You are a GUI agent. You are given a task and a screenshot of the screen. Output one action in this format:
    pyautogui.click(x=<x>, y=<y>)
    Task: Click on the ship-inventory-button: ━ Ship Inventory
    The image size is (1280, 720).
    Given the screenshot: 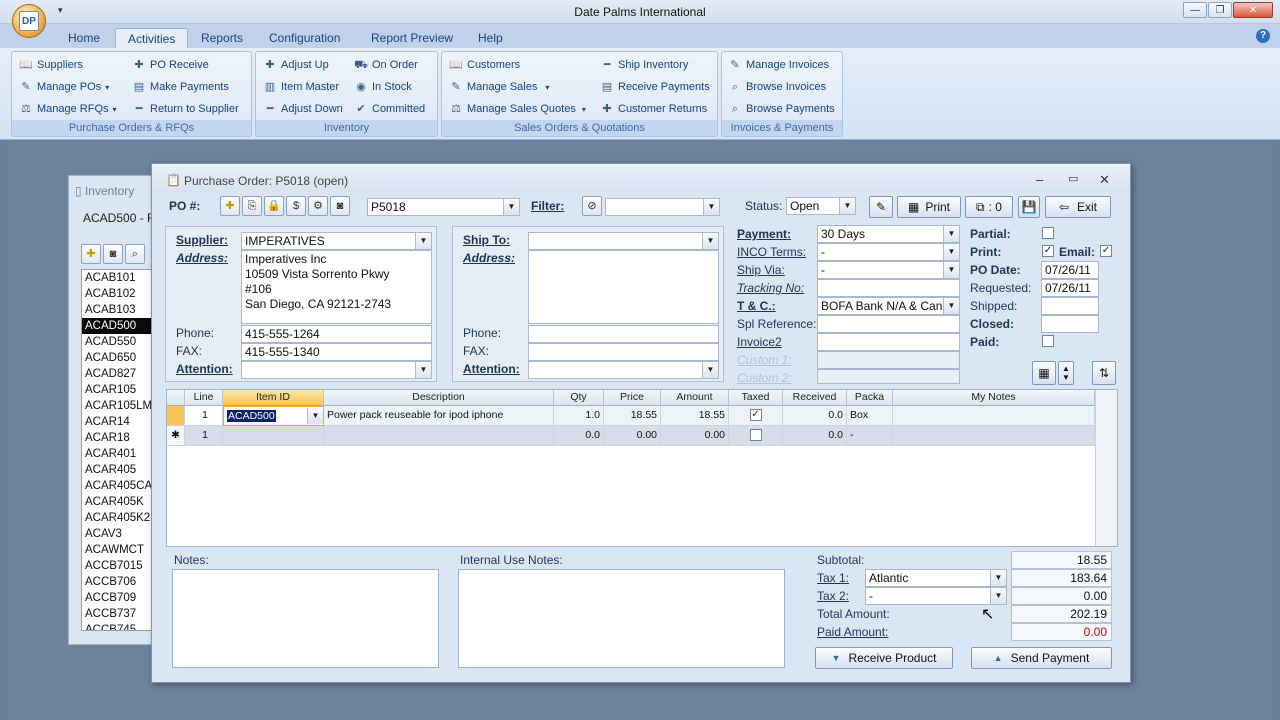 What is the action you would take?
    pyautogui.click(x=644, y=65)
    